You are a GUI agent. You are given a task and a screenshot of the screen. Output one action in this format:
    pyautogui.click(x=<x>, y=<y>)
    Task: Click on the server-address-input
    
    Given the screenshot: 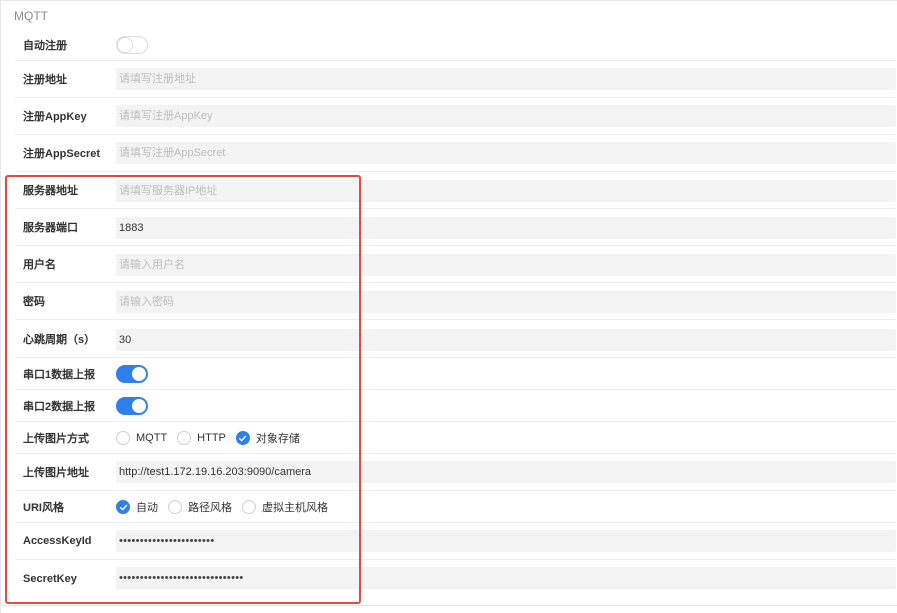 What is the action you would take?
    pyautogui.click(x=507, y=191)
    